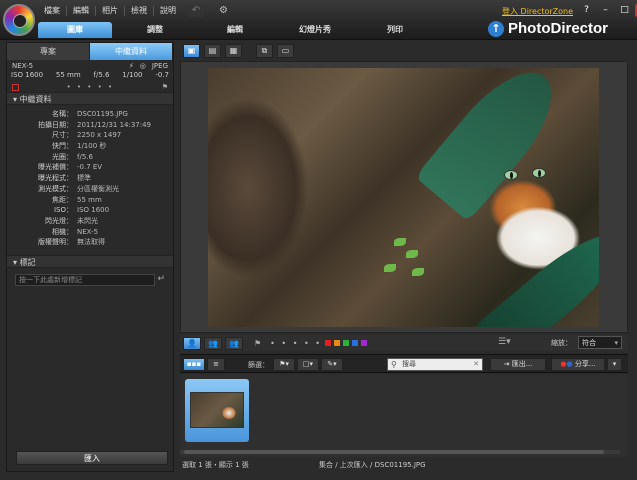 The width and height of the screenshot is (637, 480). Describe the element at coordinates (496, 28) in the screenshot. I see `upload-arrow-icon: ↑` at that location.